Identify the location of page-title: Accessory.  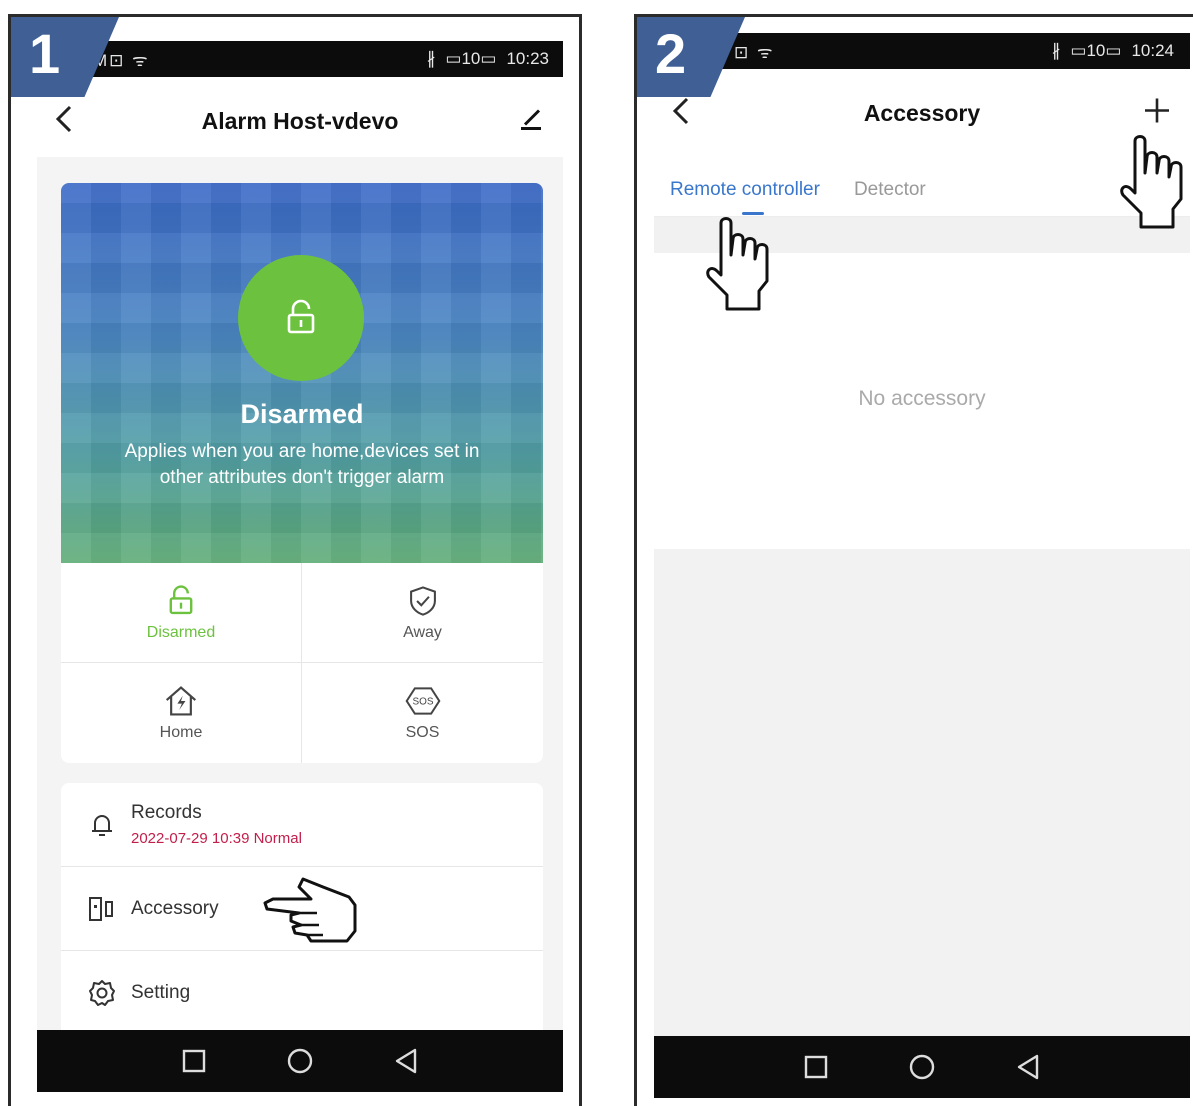
(922, 112).